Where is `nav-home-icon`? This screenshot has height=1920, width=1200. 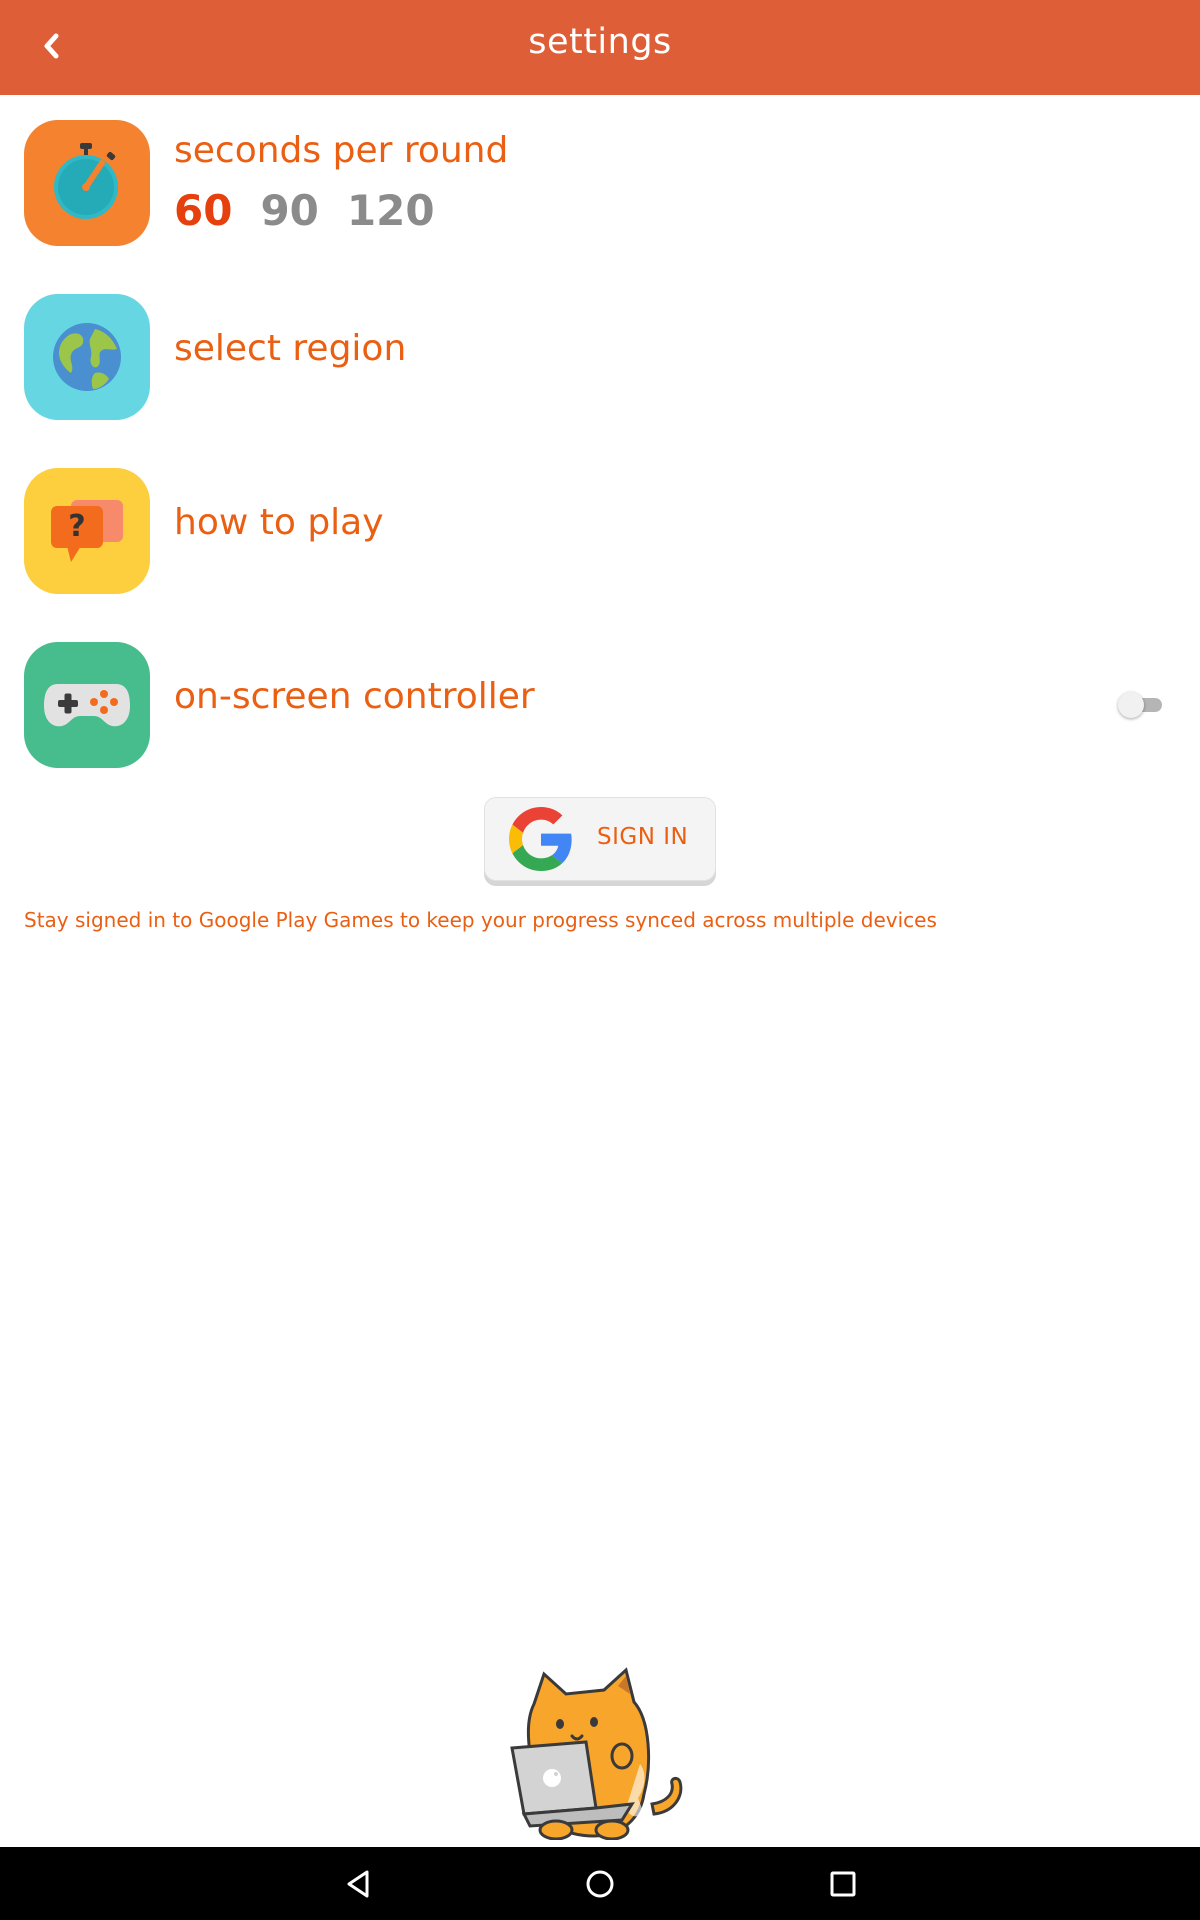 nav-home-icon is located at coordinates (600, 1884).